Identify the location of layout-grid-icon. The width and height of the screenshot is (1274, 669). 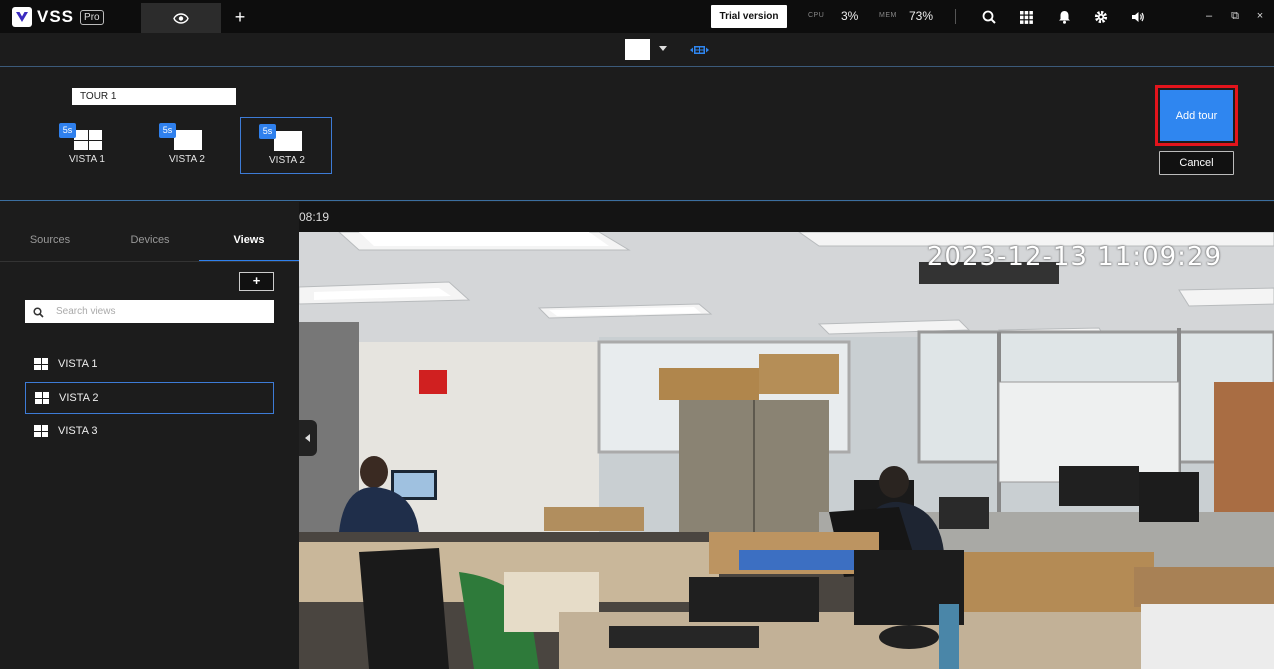
(88, 140).